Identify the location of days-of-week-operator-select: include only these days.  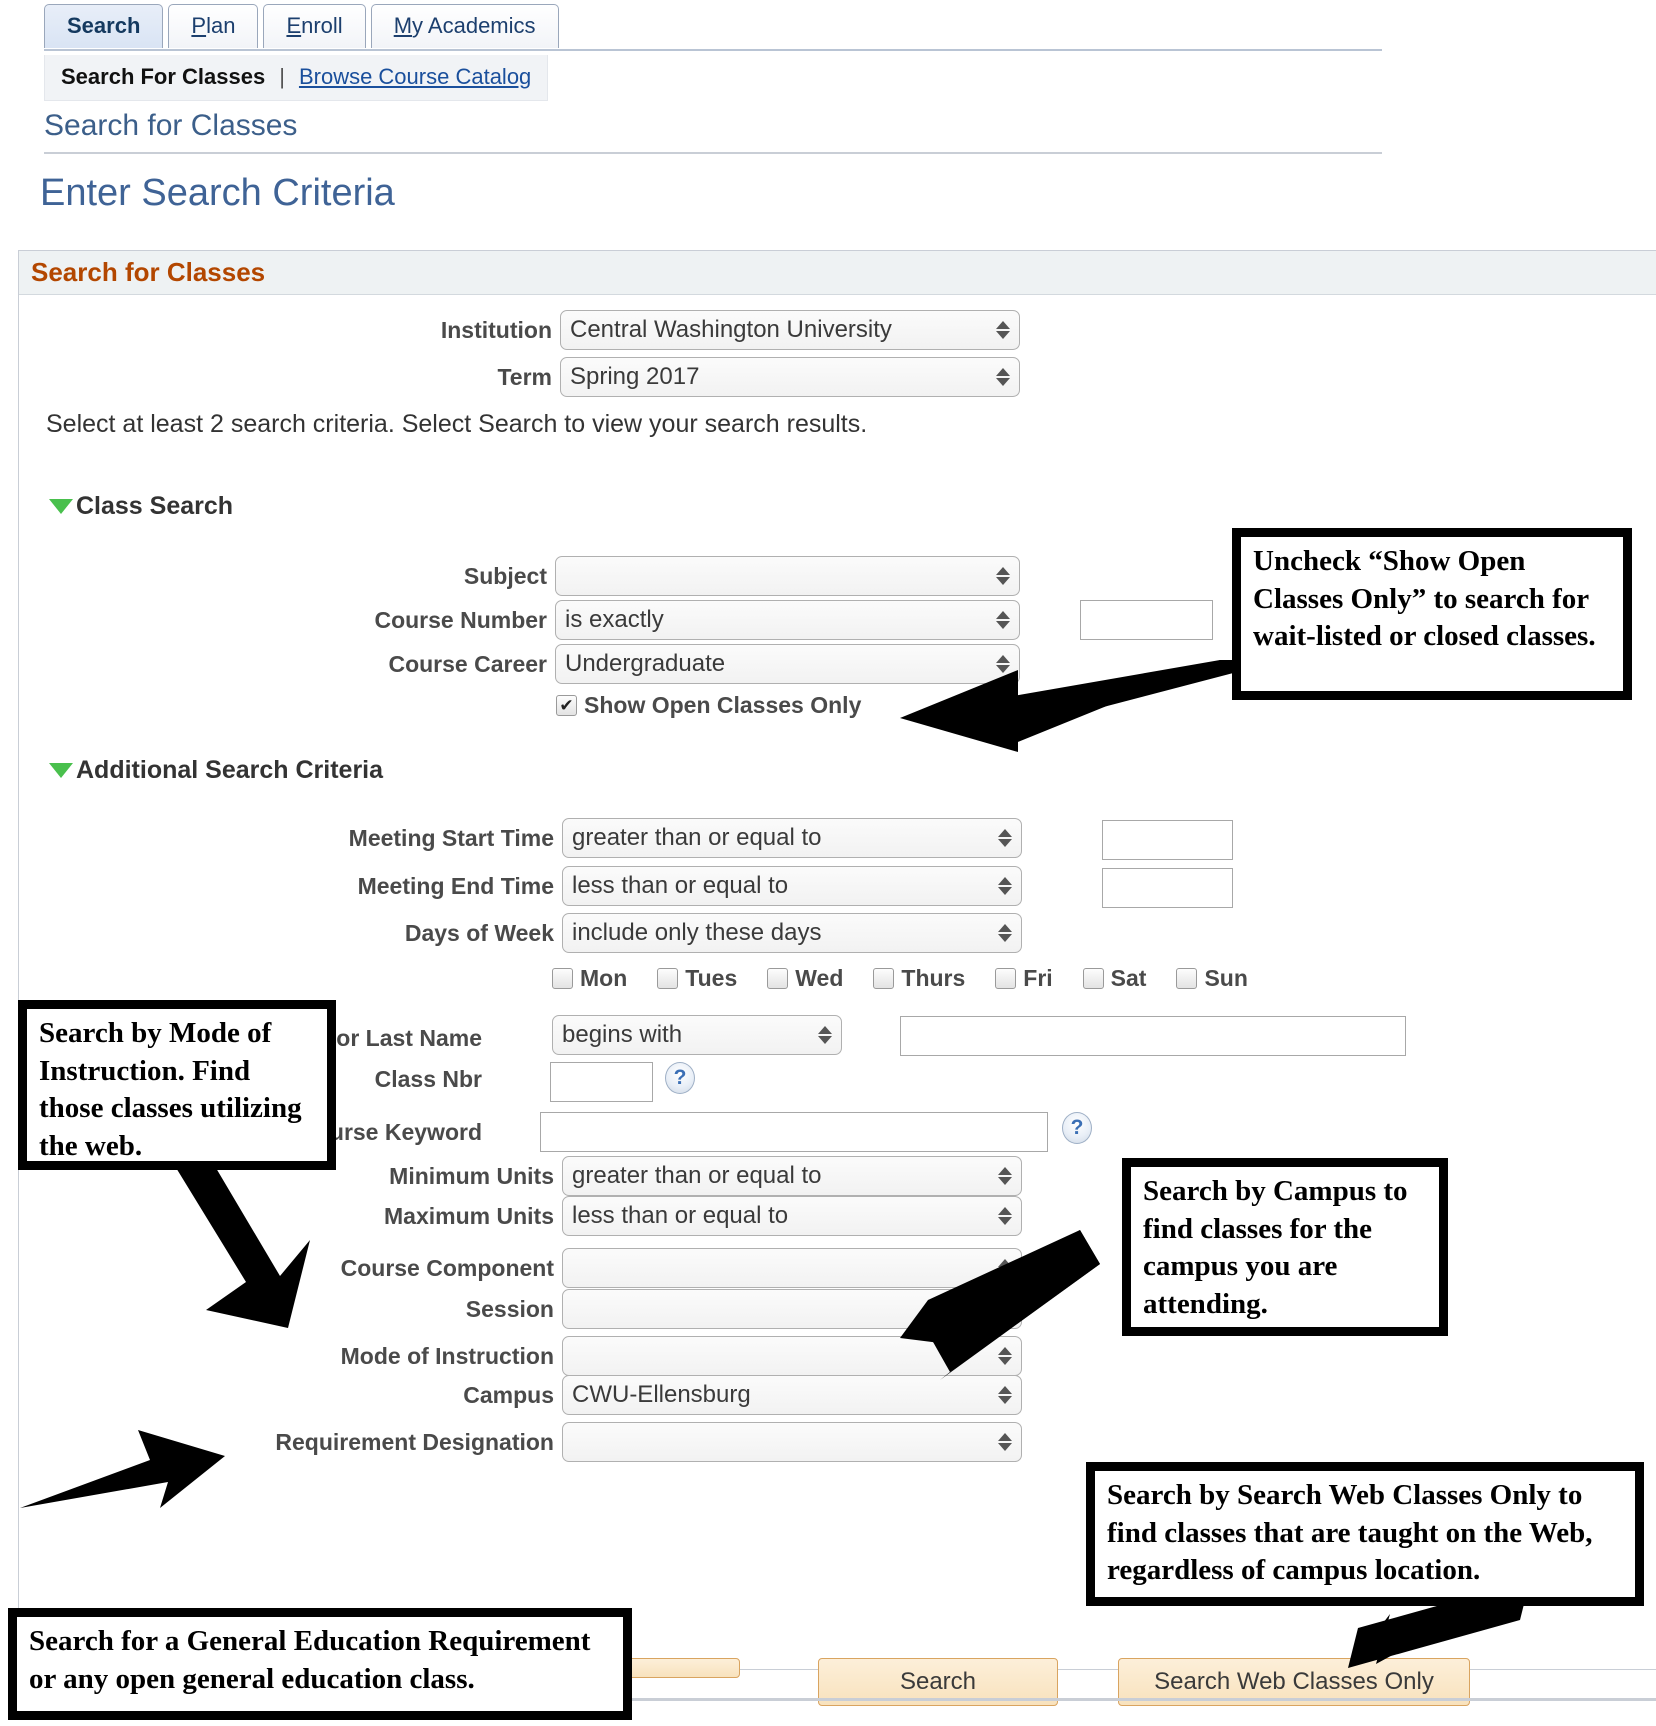
(792, 933).